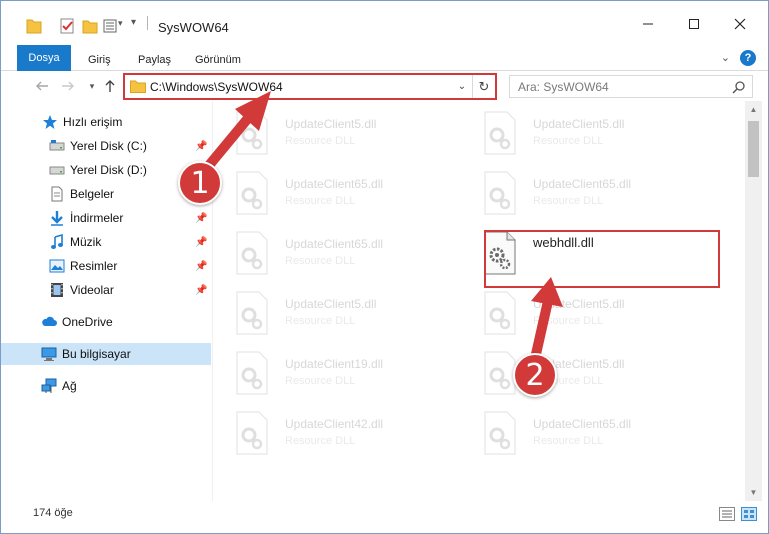 The image size is (769, 534). What do you see at coordinates (200, 183) in the screenshot?
I see `step-1-badge: 1` at bounding box center [200, 183].